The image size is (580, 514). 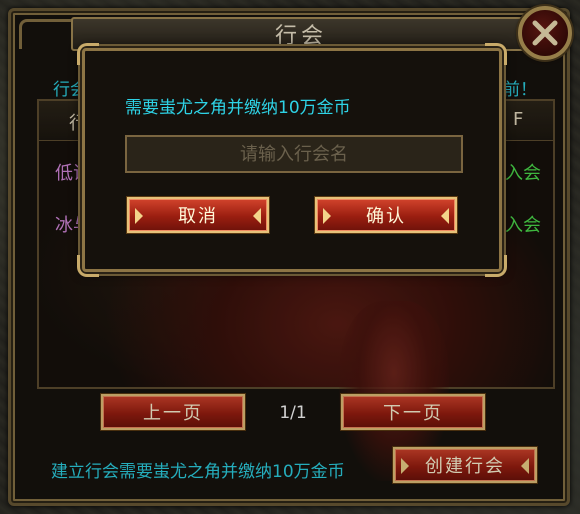 I want to click on dialog-message: 需要蚩尤之角并缴纳10万金币, so click(x=238, y=108).